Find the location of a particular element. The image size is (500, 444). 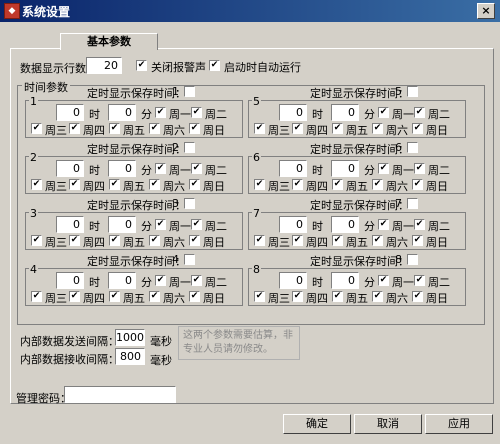

slot-title-num: 1 is located at coordinates (175, 91).